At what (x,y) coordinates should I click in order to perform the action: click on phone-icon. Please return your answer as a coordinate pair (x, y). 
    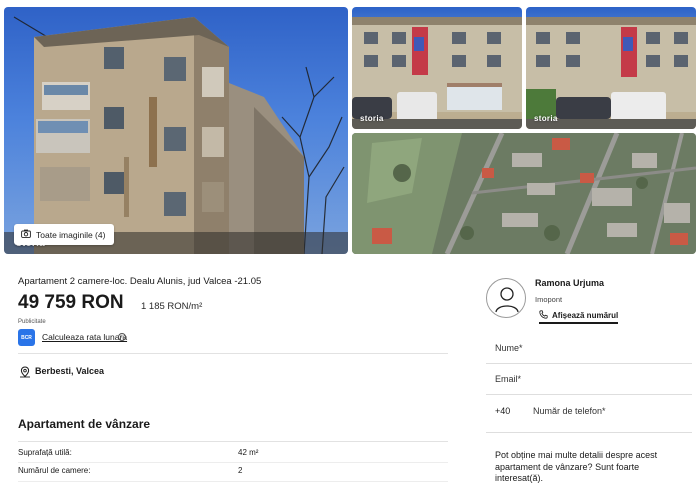
    Looking at the image, I should click on (543, 315).